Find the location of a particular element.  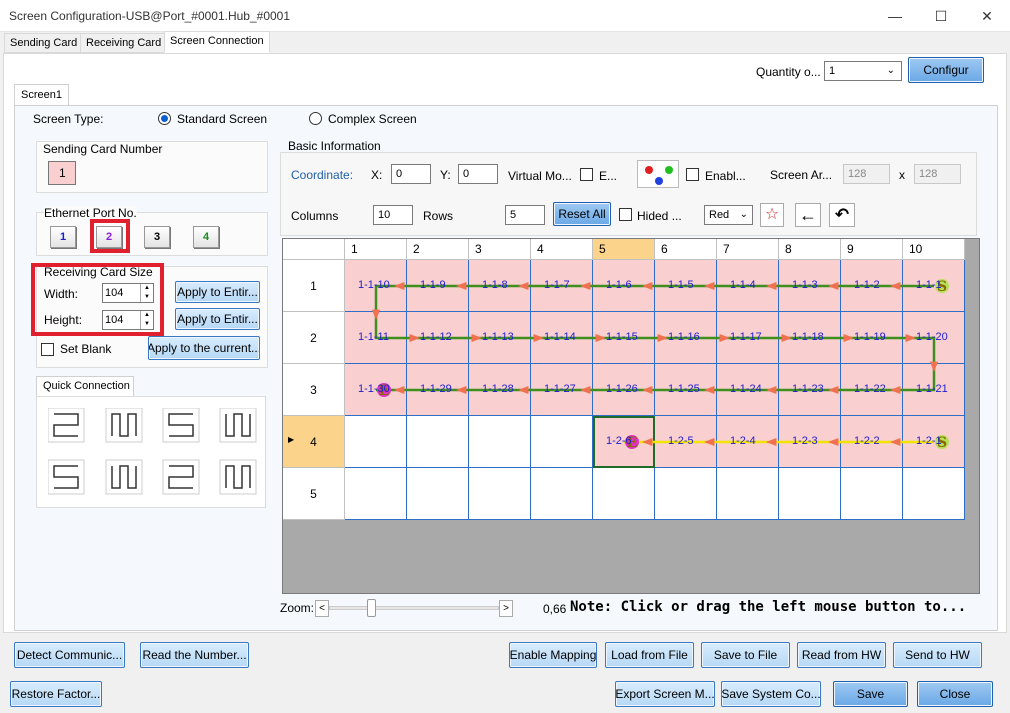

zoom-label: Zoom: is located at coordinates (297, 608).